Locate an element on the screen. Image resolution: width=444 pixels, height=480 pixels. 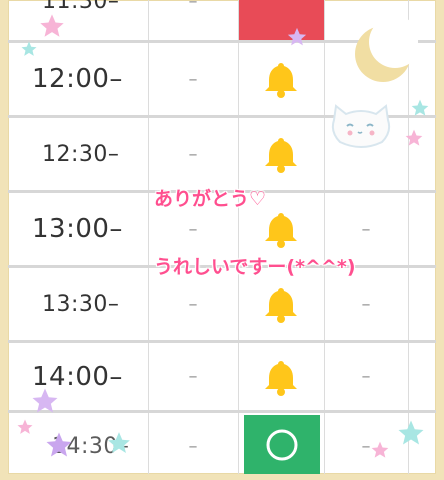
slot-full-cell is located at coordinates (281, 20).